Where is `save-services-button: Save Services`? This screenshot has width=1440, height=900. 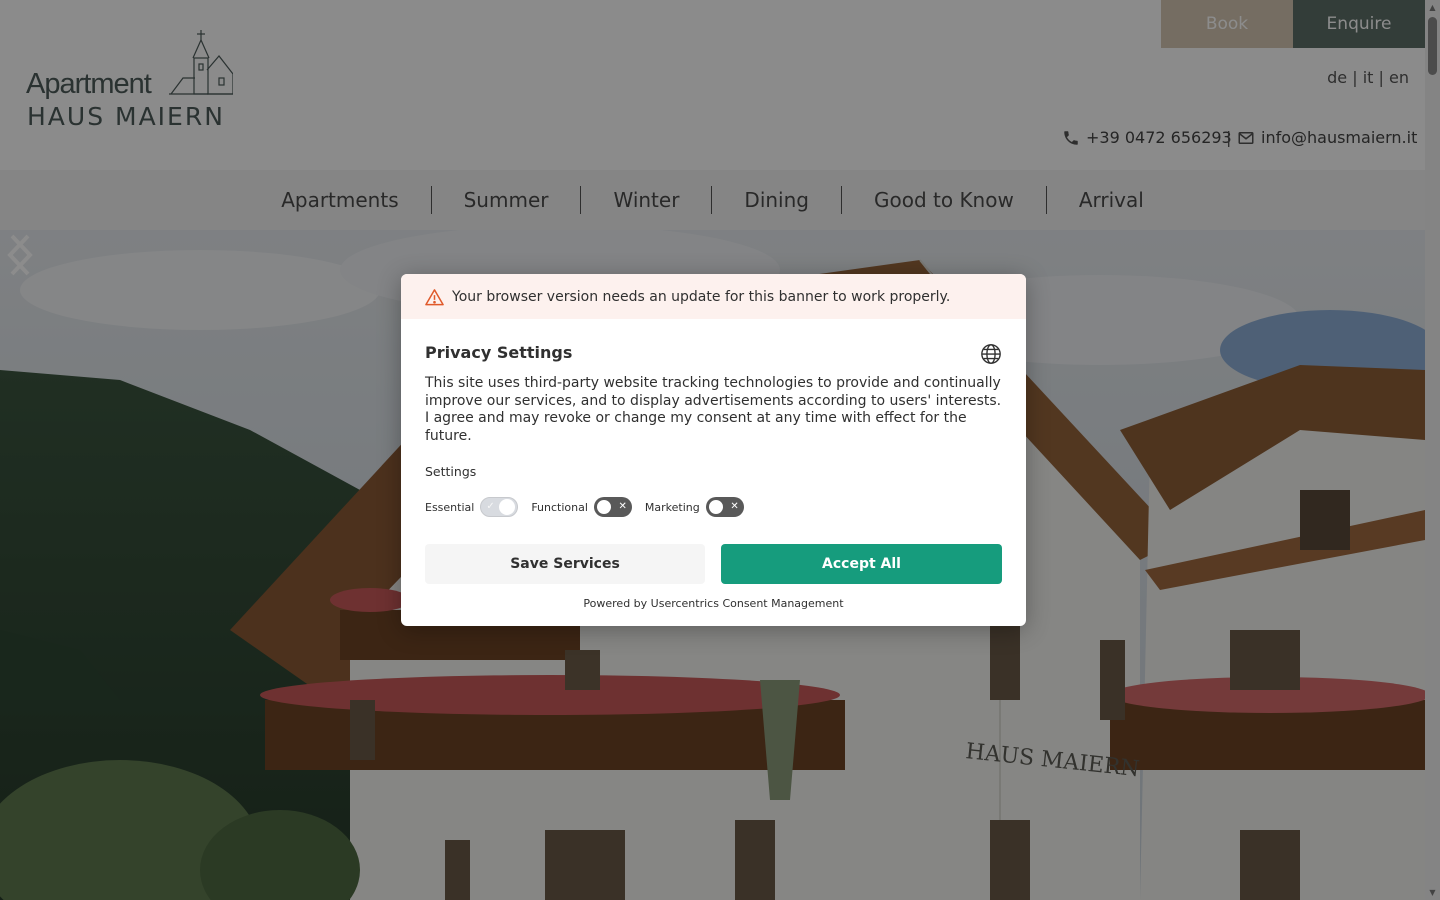
save-services-button: Save Services is located at coordinates (565, 564).